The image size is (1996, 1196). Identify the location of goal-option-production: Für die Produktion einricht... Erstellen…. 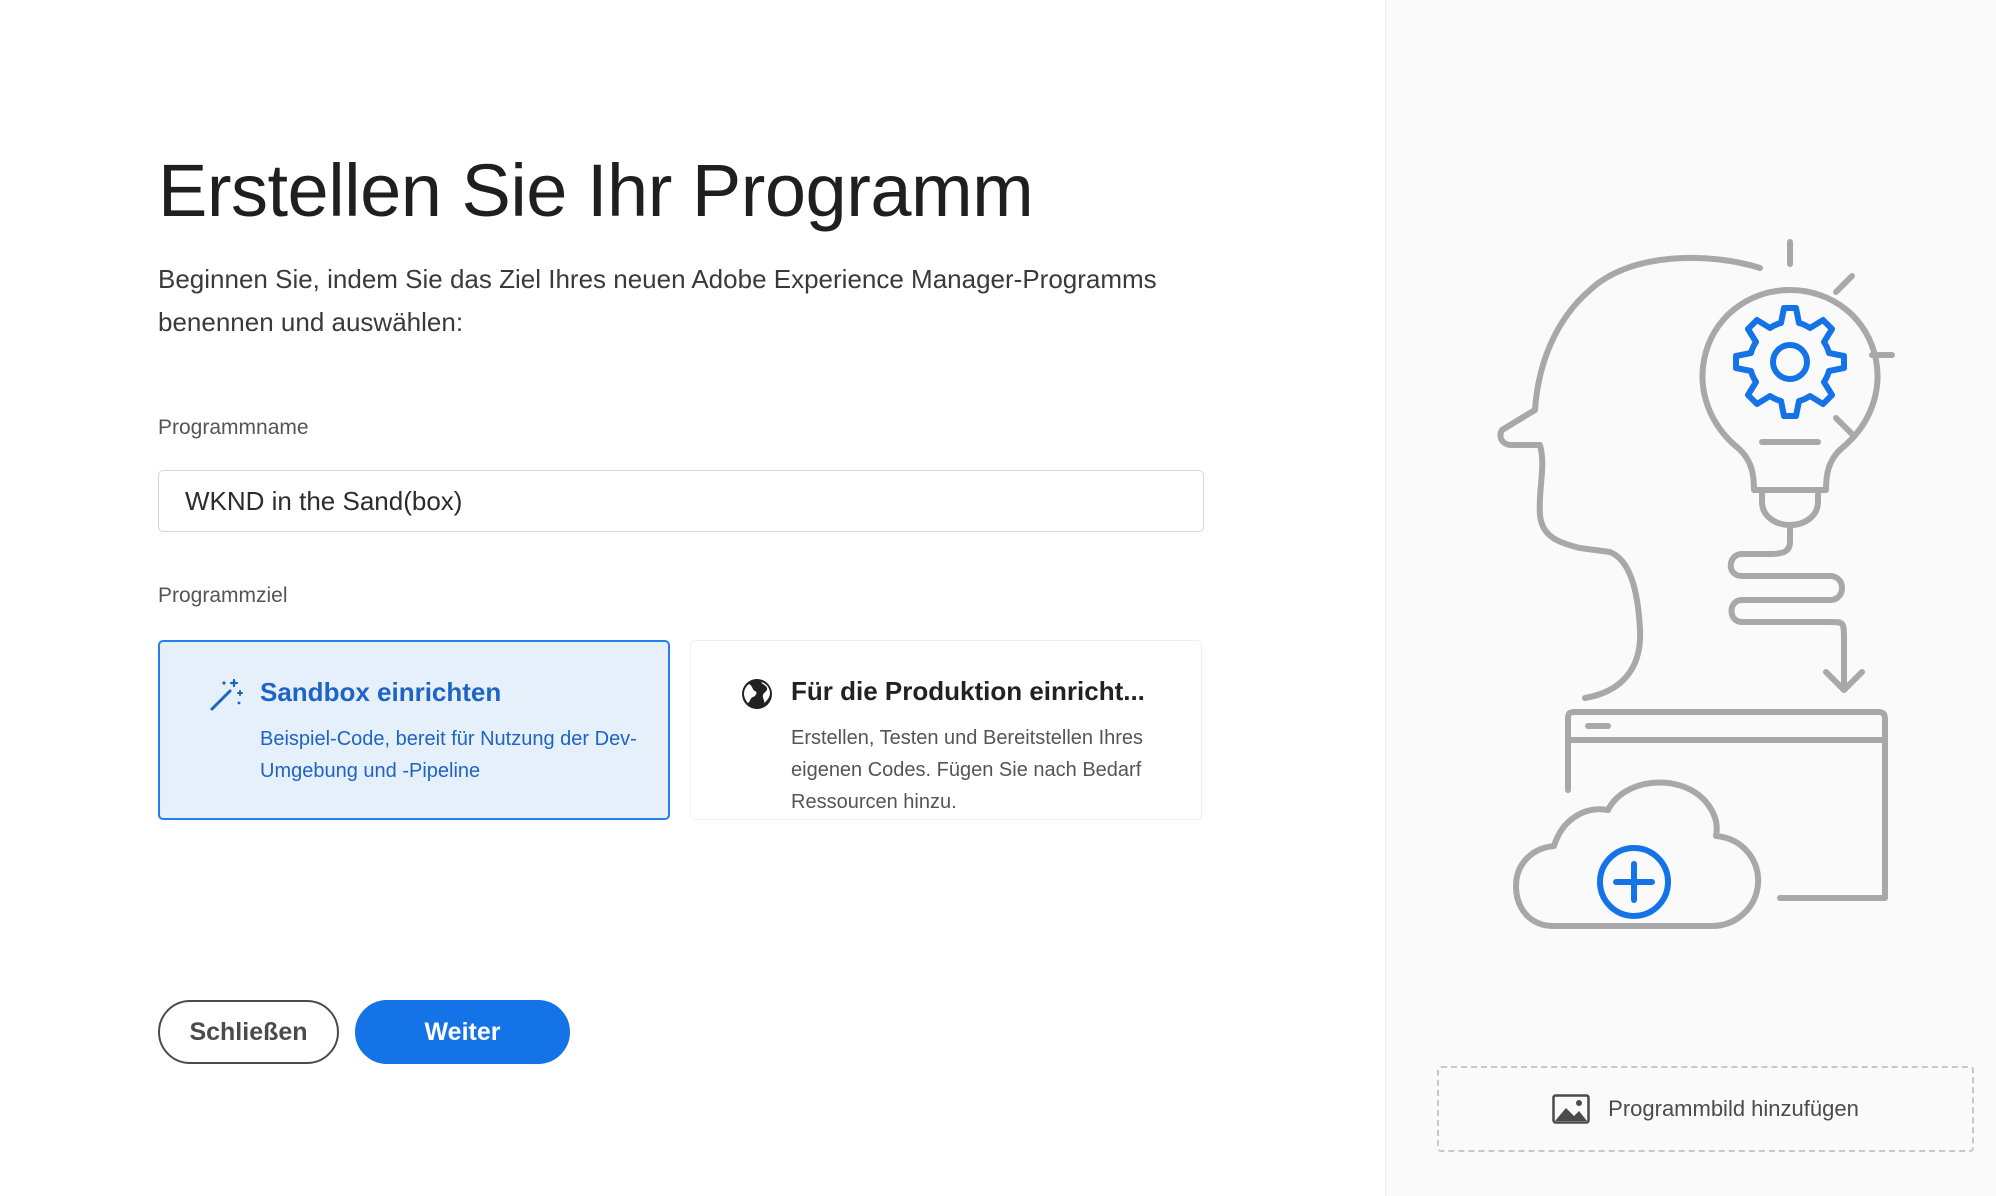
(946, 730).